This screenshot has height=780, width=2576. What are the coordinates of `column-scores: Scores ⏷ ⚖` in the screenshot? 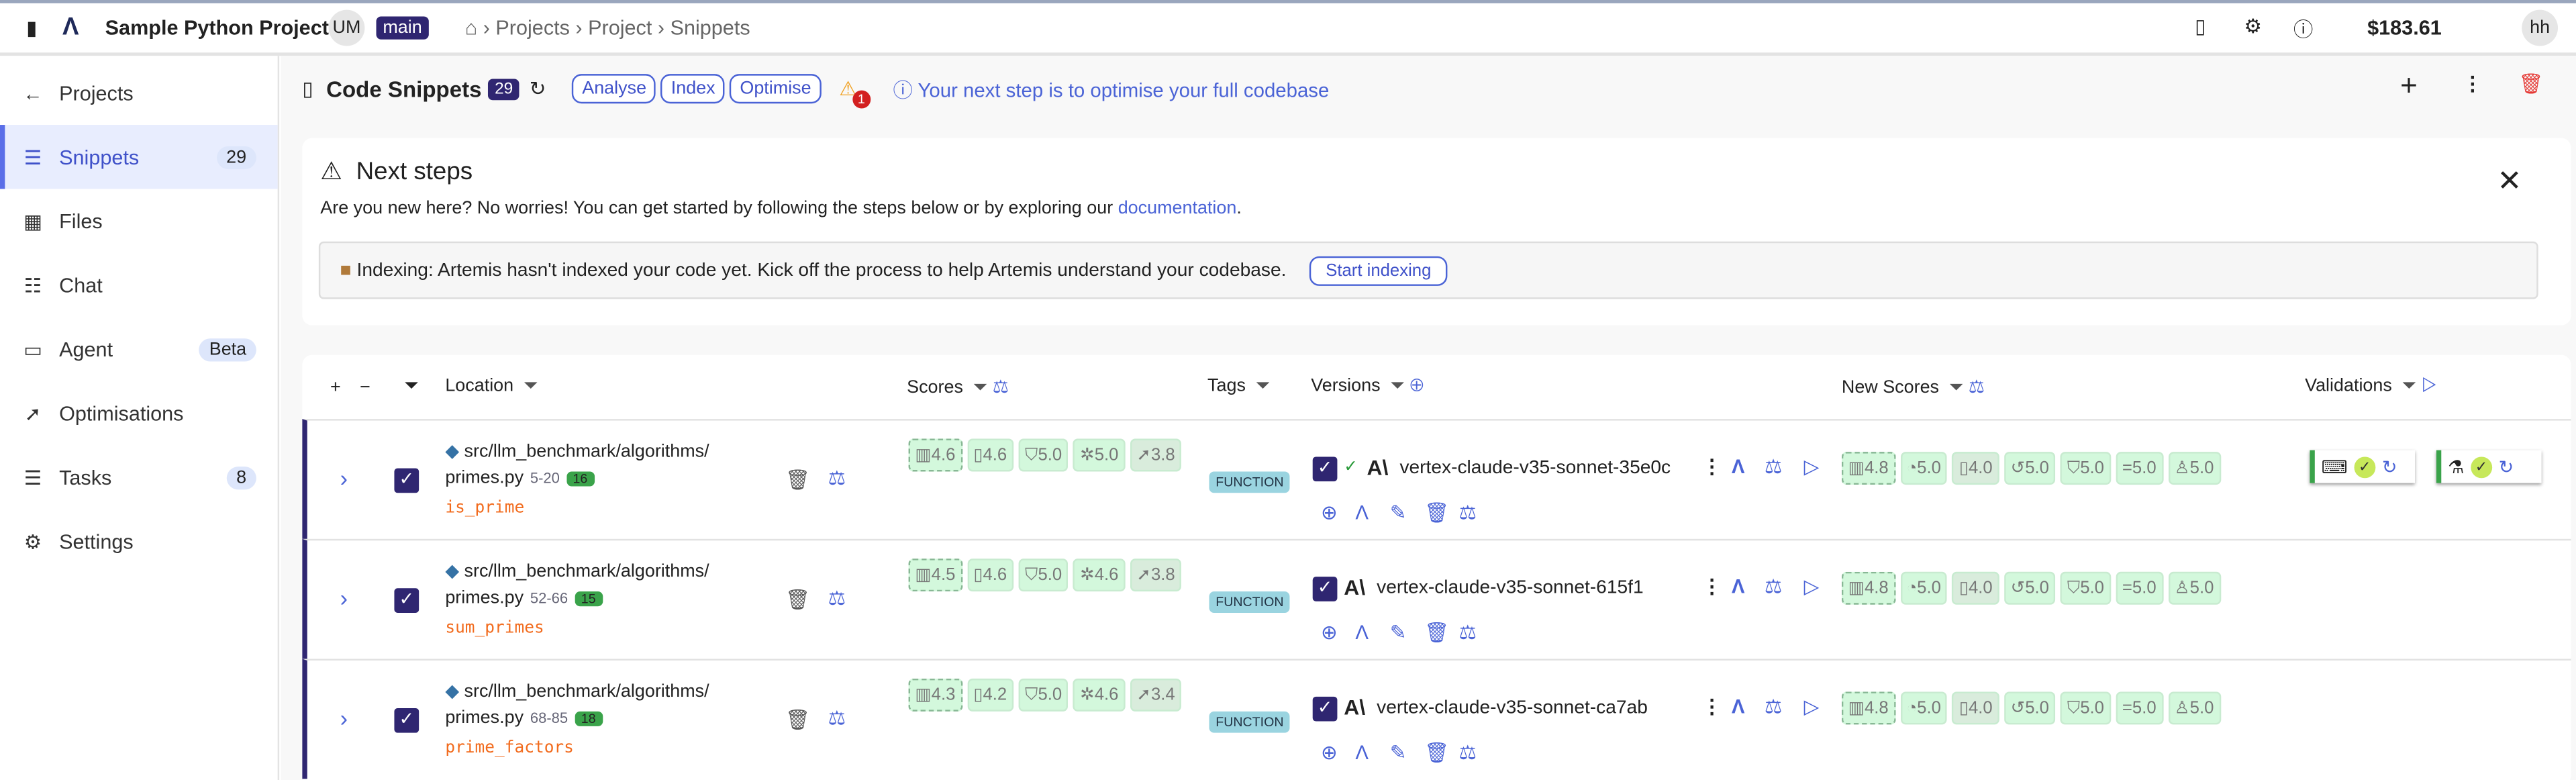 It's located at (958, 387).